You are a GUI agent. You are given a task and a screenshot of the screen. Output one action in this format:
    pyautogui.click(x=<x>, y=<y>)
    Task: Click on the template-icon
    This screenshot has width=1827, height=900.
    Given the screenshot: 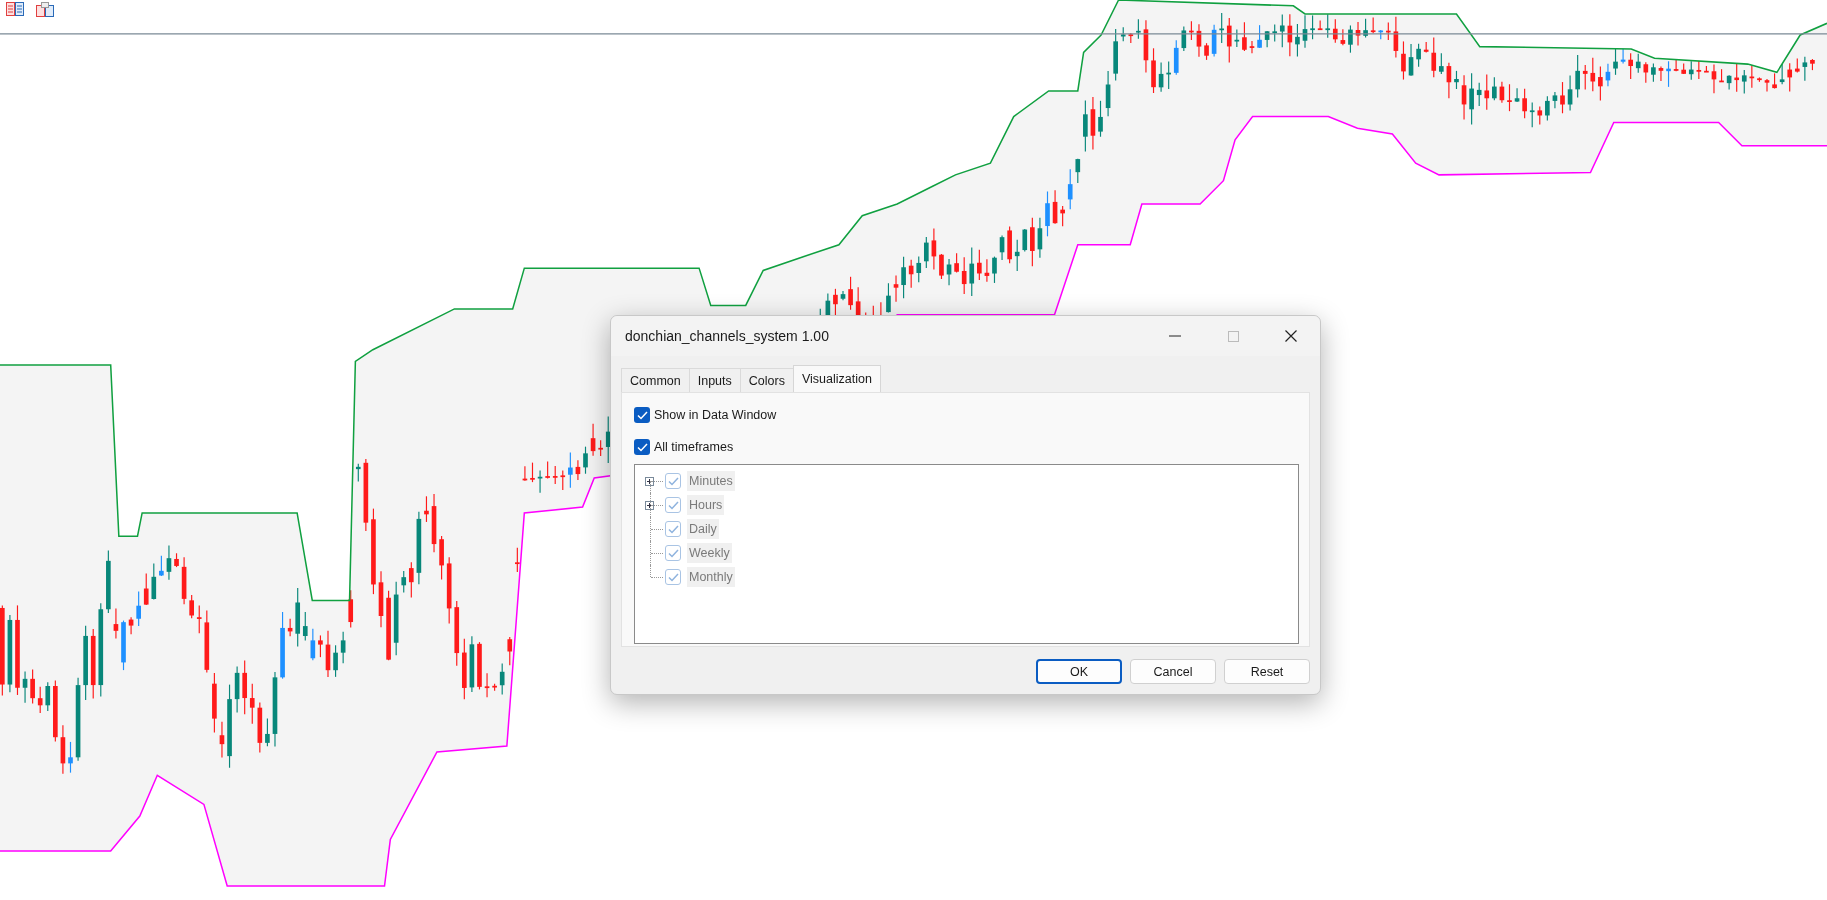 What is the action you would take?
    pyautogui.click(x=45, y=9)
    